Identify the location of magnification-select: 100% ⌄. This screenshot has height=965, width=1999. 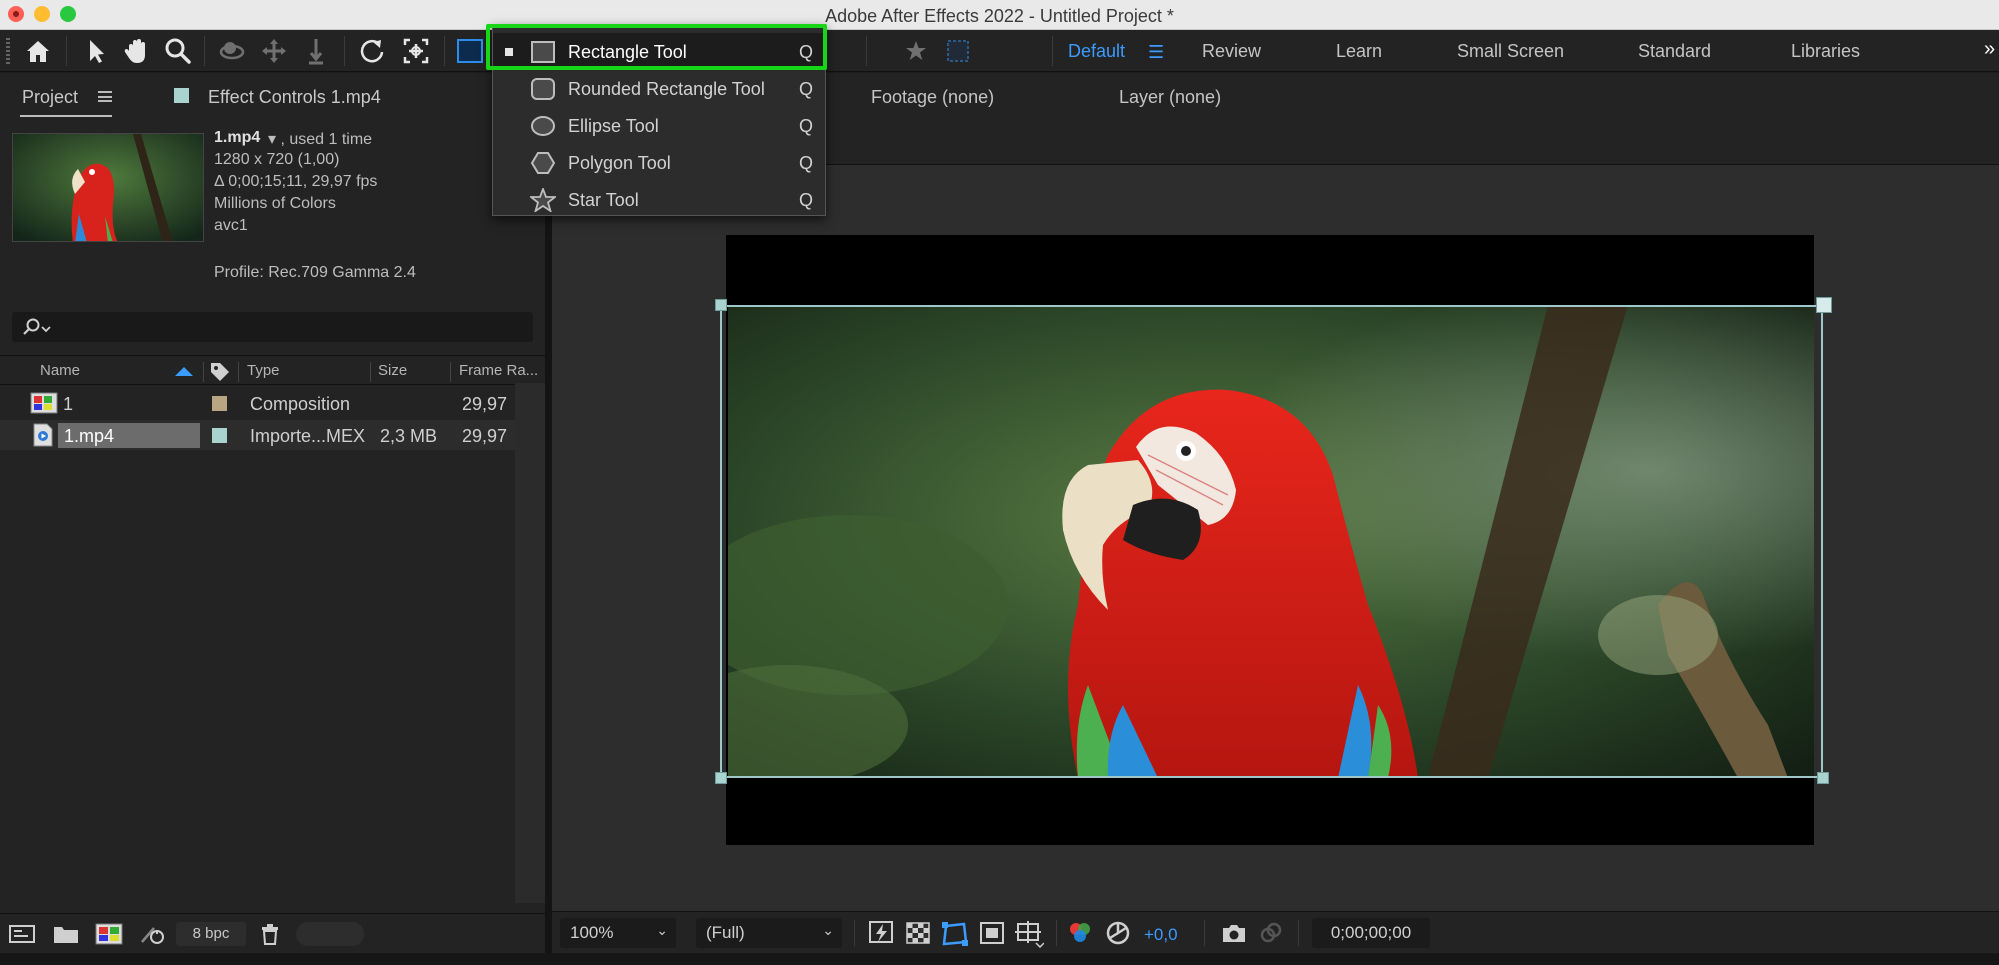
(618, 933).